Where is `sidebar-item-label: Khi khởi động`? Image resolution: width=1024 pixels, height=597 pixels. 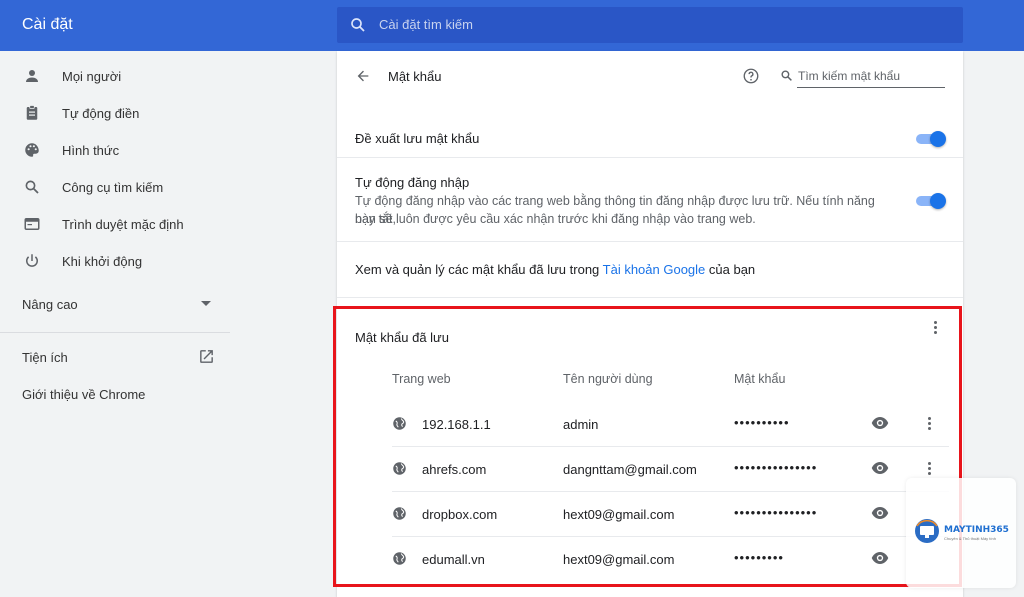
sidebar-item-label: Khi khởi động is located at coordinates (102, 261).